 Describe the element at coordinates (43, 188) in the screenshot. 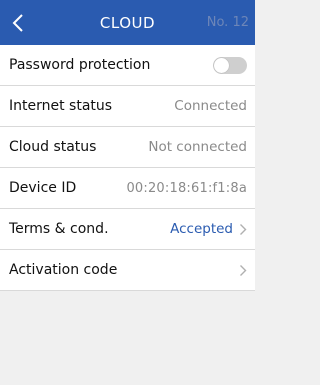

I see `row-label: Device ID` at that location.